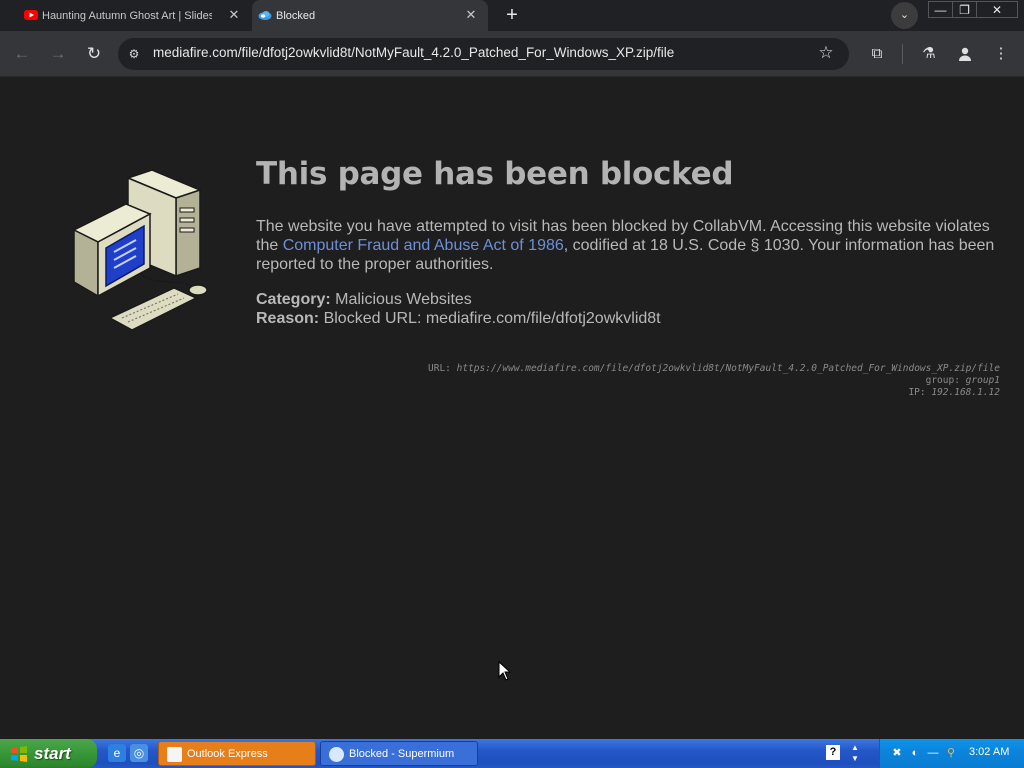 Image resolution: width=1024 pixels, height=768 pixels. I want to click on arrow-left-icon: ←, so click(22, 53).